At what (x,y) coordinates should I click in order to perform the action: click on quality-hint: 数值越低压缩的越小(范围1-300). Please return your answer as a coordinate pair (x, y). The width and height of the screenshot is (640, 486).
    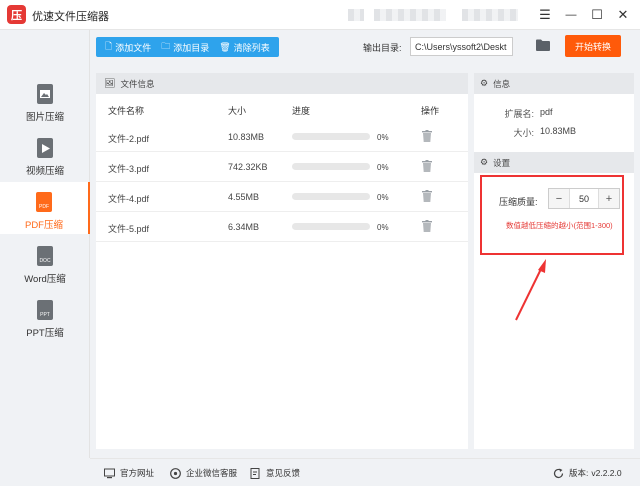
    Looking at the image, I should click on (559, 225).